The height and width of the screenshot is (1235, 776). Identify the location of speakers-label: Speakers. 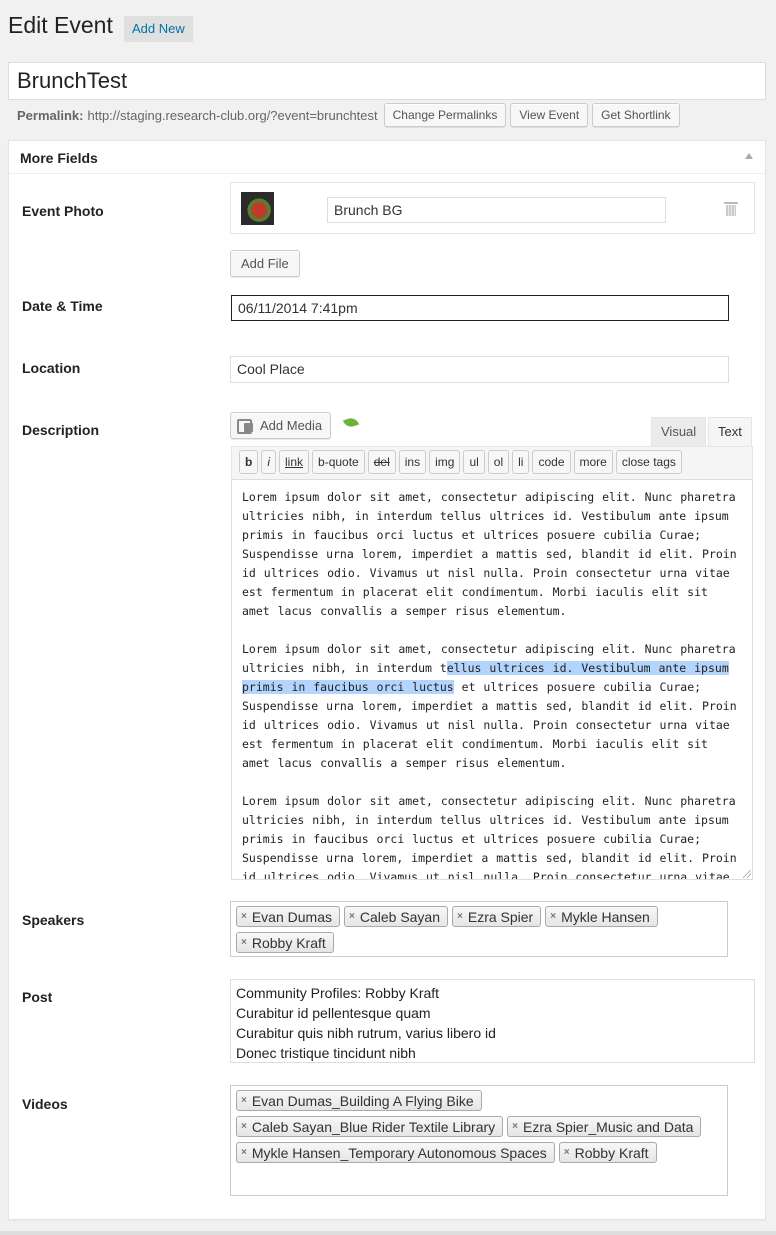
(53, 920).